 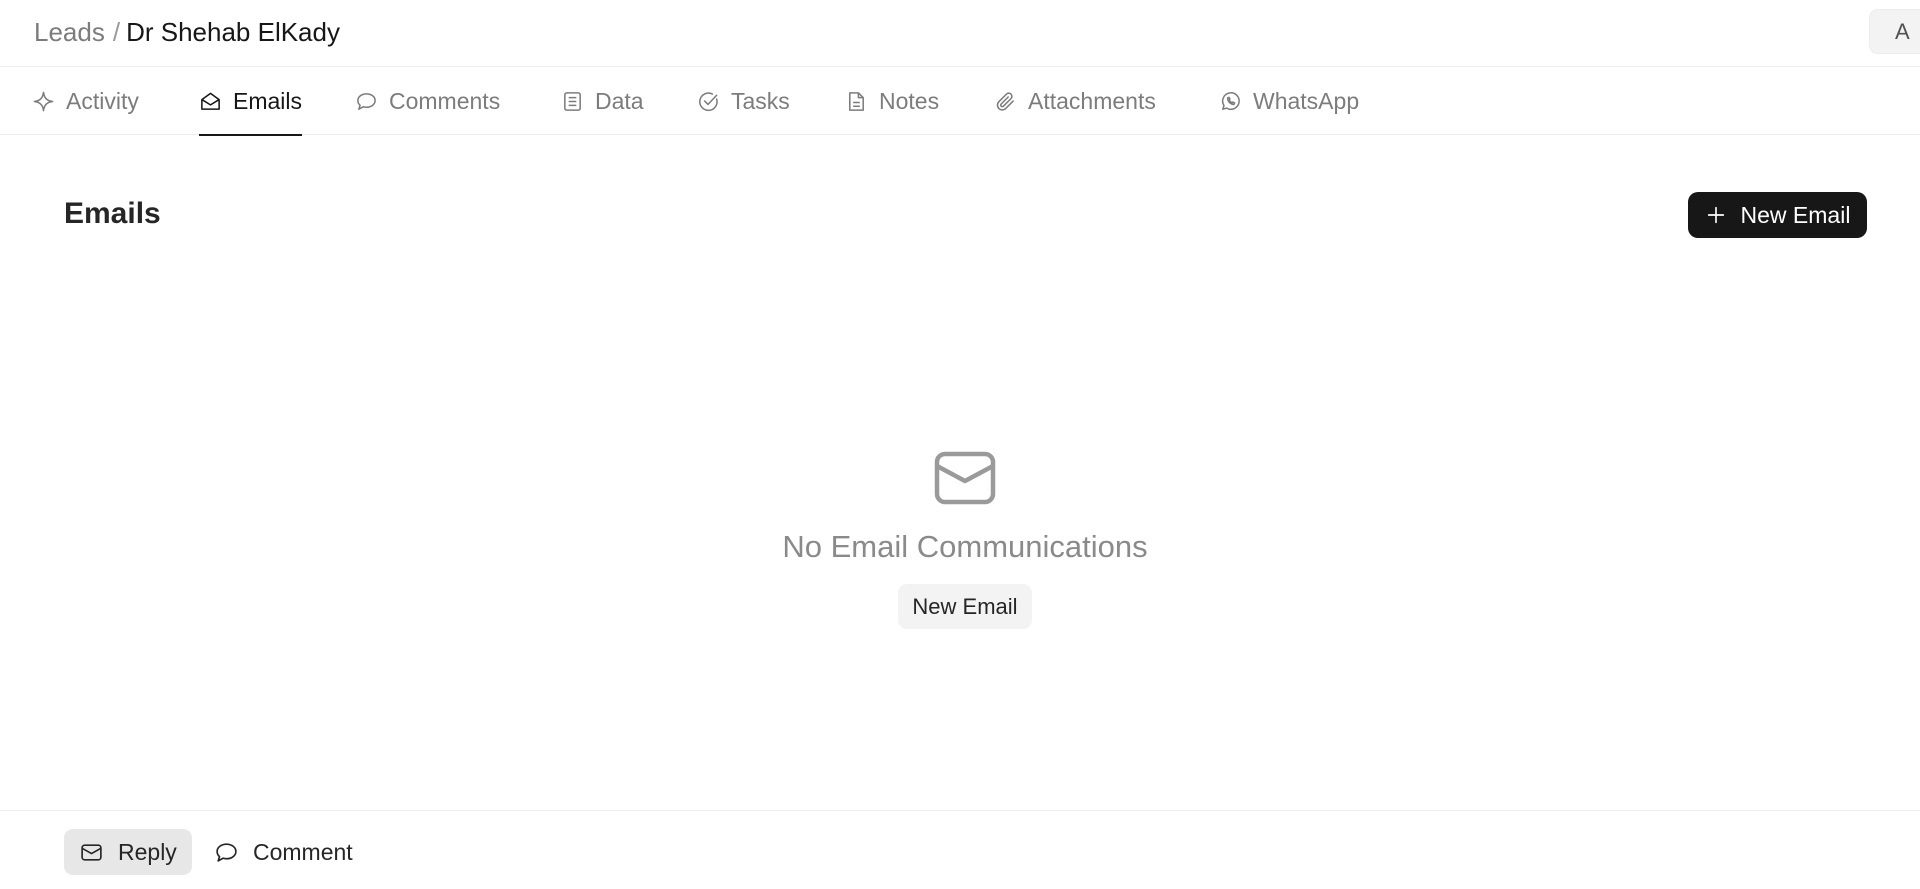 I want to click on tab-activity: Activity, so click(x=85, y=101).